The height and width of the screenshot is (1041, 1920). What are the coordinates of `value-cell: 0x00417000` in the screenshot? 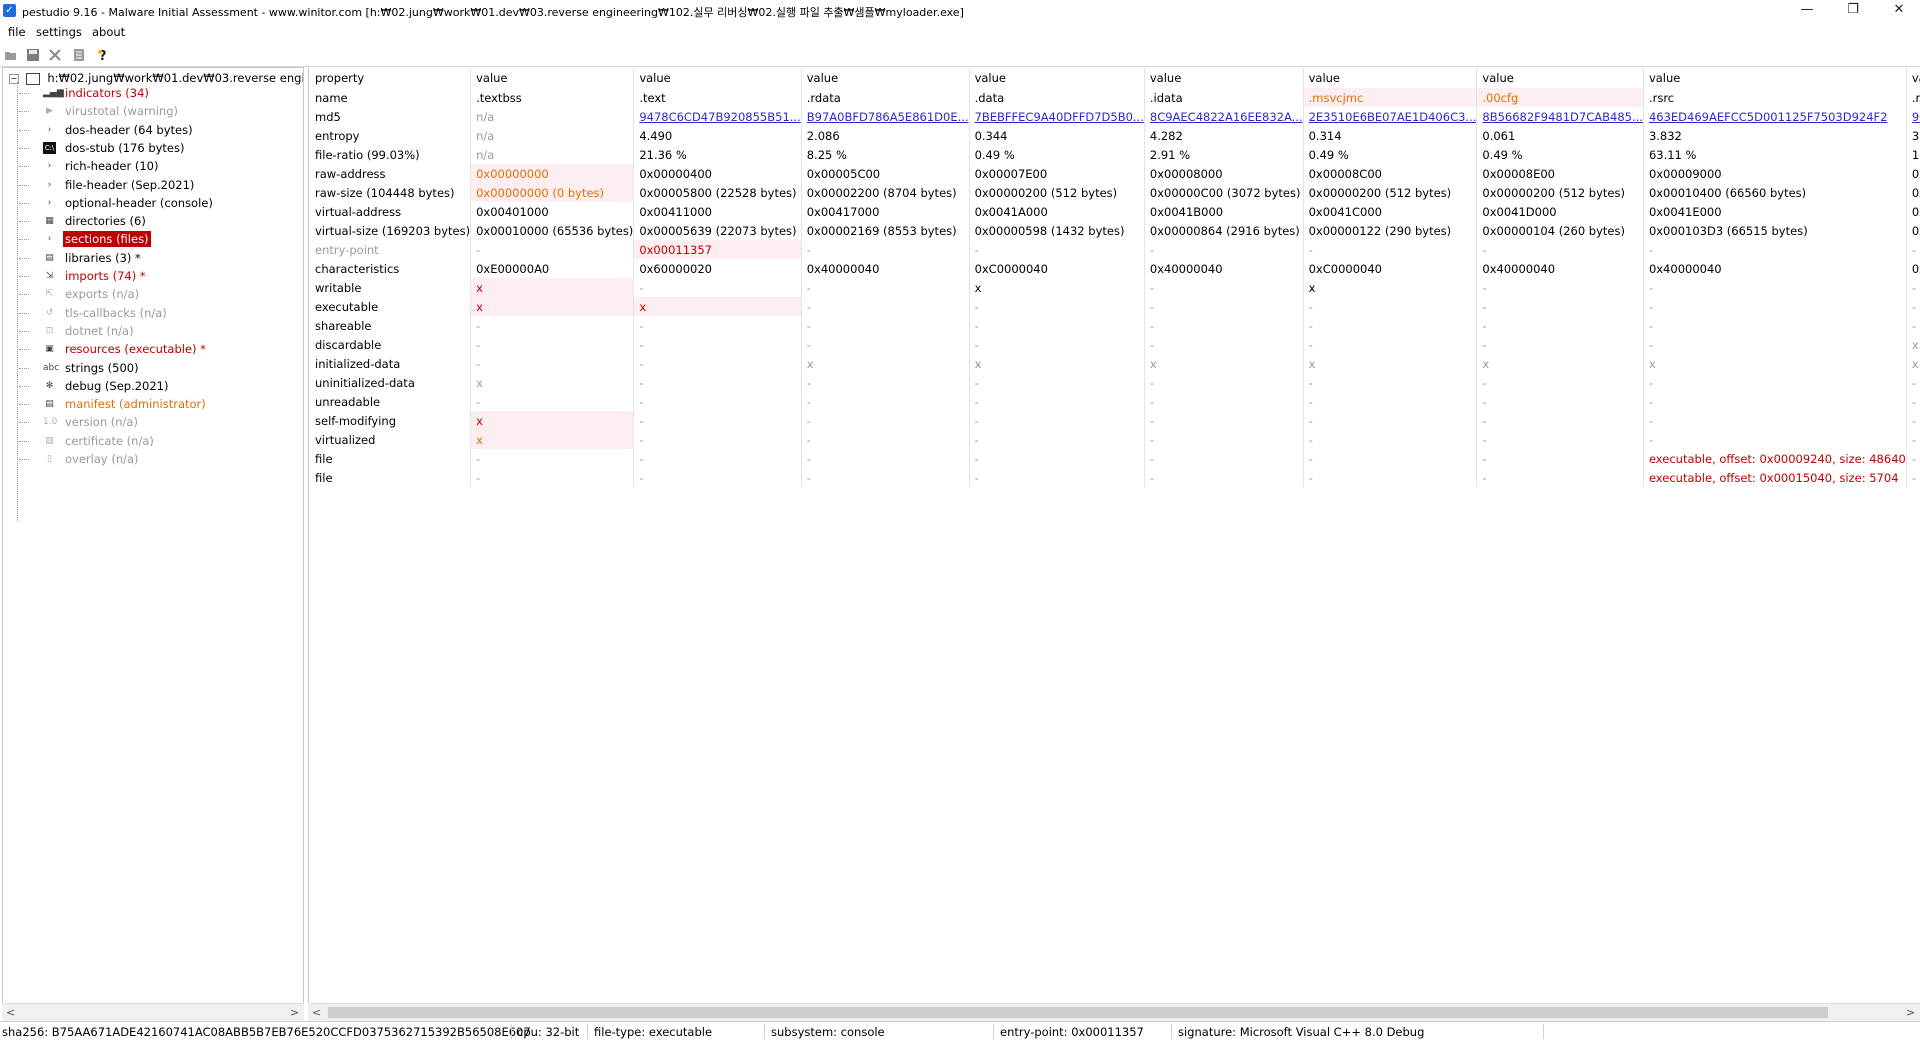 It's located at (885, 211).